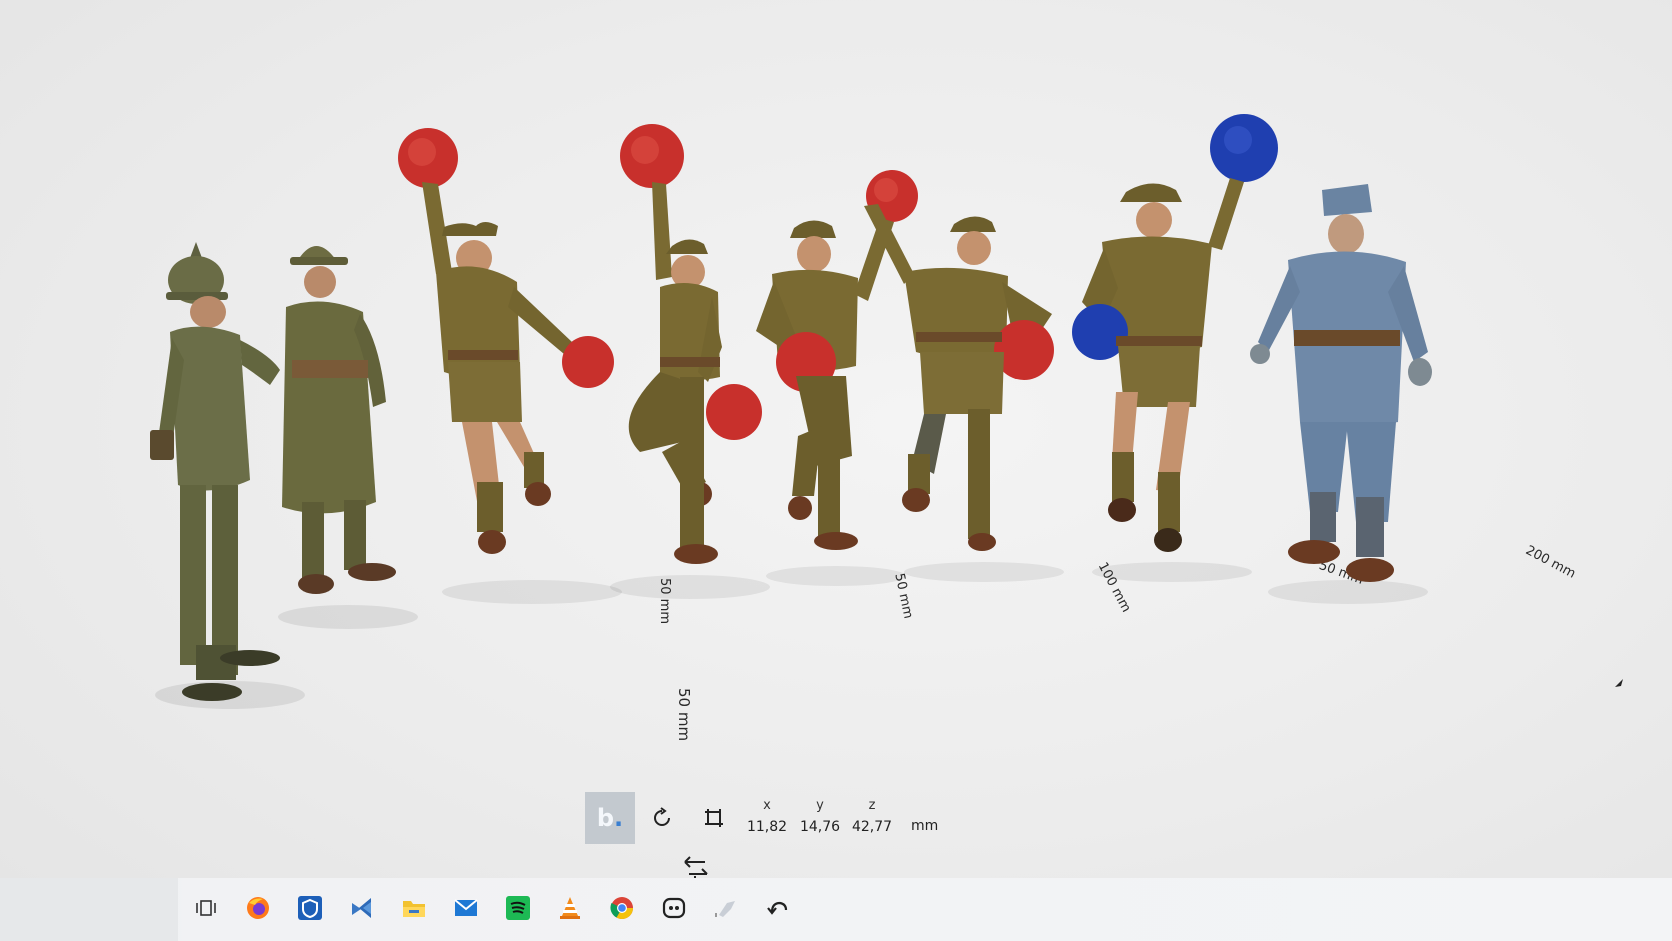 The image size is (1672, 941). I want to click on shield-app-icon, so click(310, 908).